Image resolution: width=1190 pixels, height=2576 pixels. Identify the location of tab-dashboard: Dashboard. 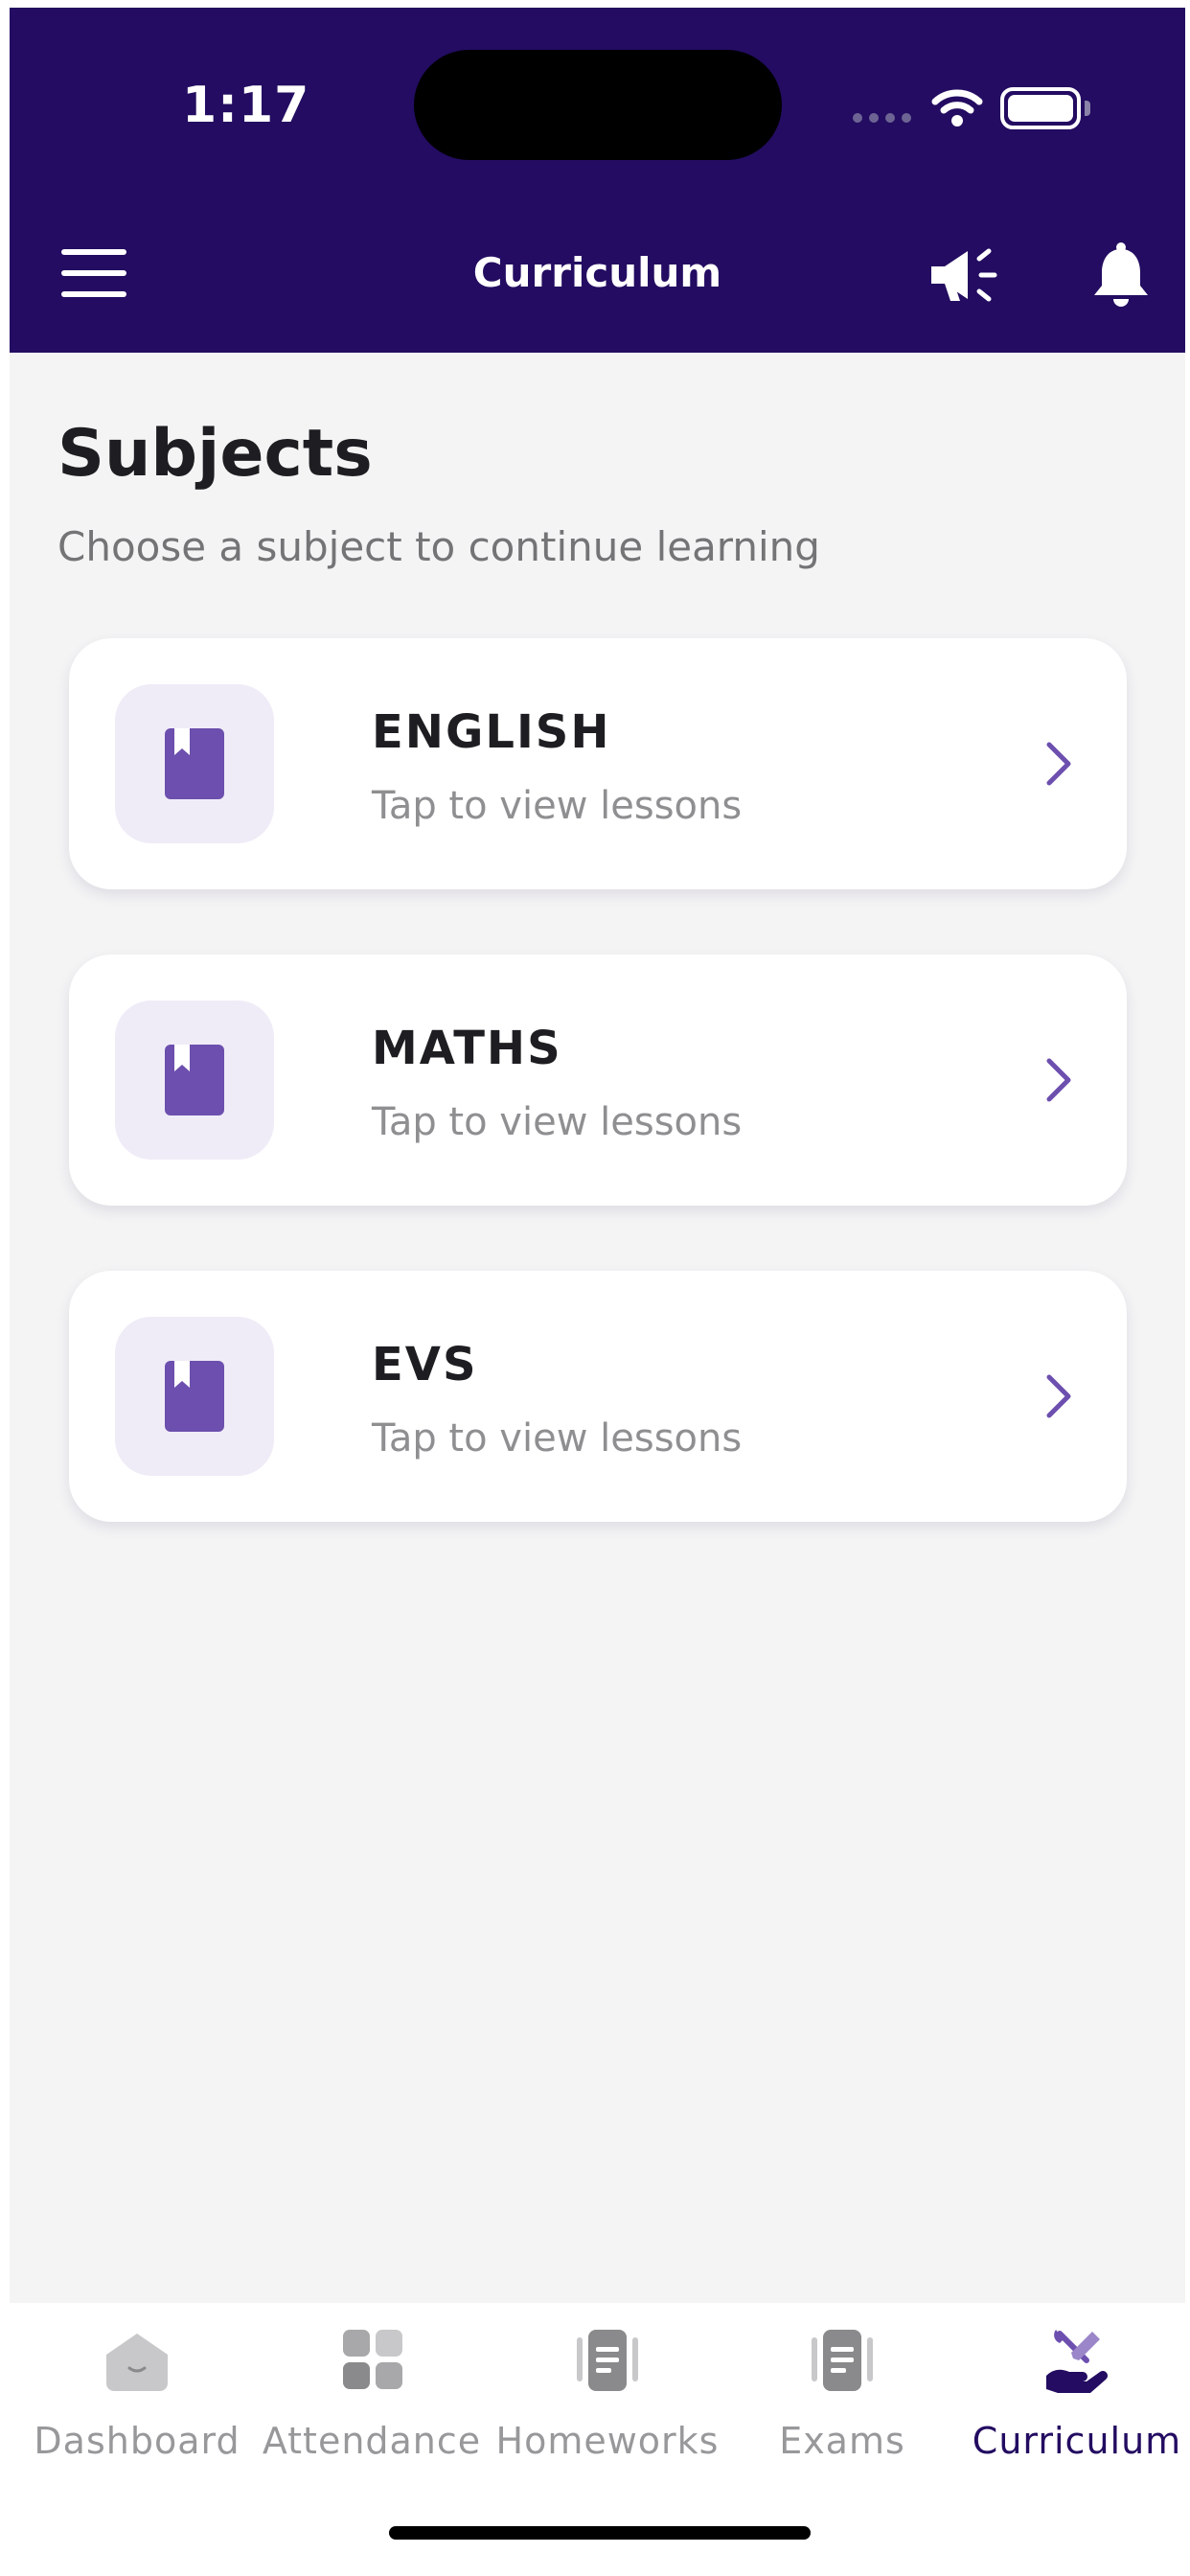
(137, 2398).